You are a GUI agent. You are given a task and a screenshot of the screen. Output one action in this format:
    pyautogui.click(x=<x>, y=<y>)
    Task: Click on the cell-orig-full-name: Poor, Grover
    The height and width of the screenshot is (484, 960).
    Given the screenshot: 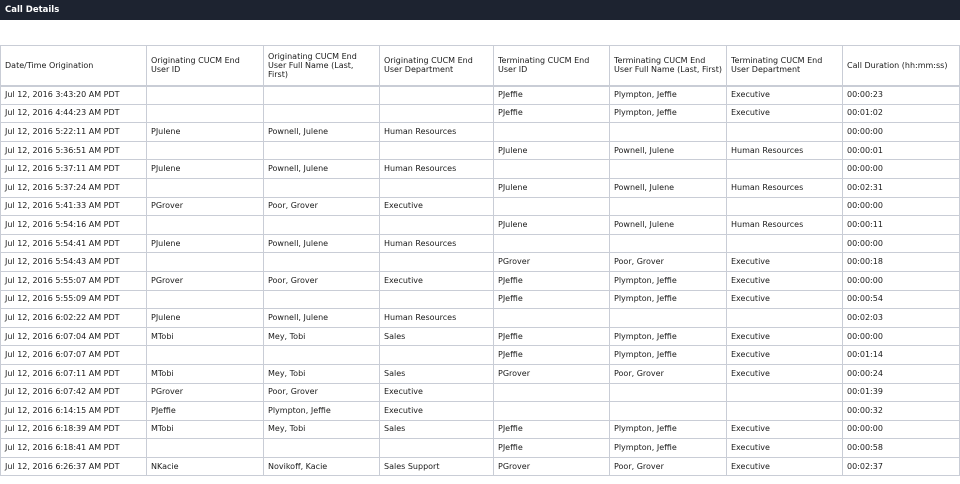 What is the action you would take?
    pyautogui.click(x=321, y=280)
    